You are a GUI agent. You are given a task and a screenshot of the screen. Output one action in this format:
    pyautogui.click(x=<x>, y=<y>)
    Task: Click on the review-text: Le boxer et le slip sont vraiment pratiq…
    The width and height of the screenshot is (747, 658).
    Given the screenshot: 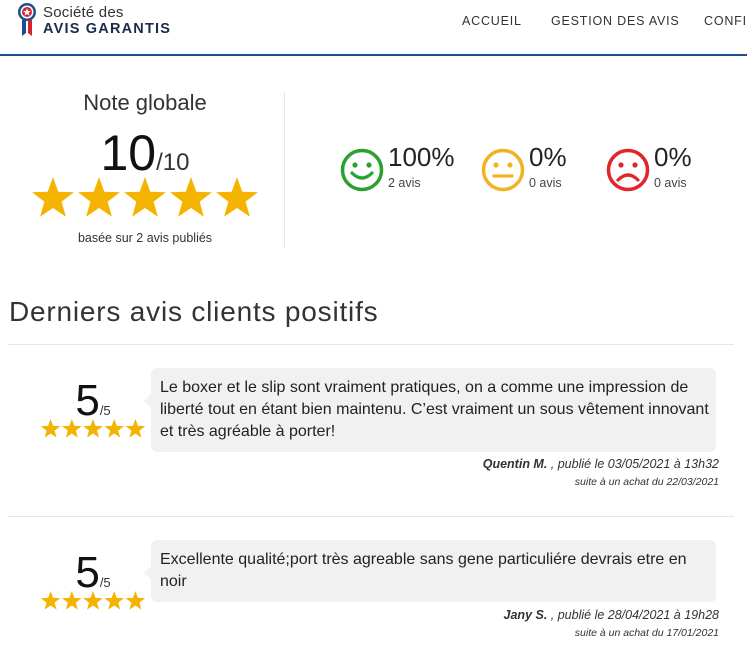 What is the action you would take?
    pyautogui.click(x=430, y=410)
    